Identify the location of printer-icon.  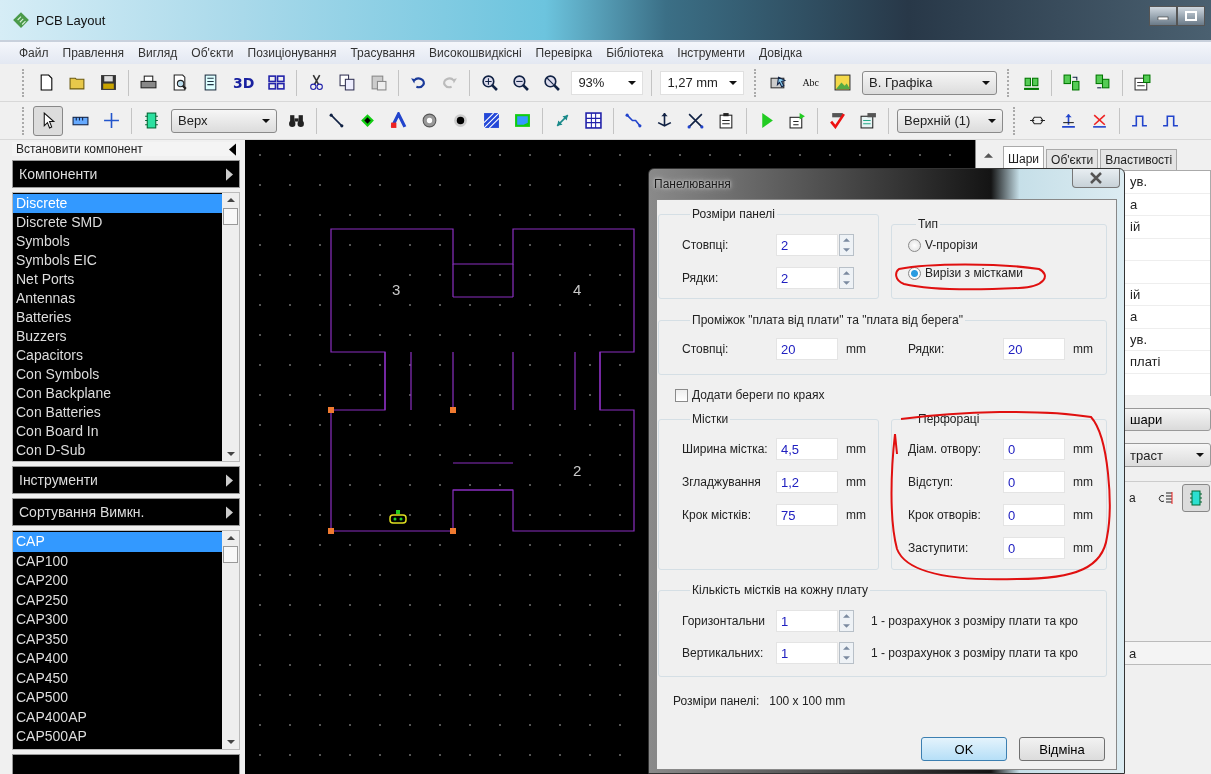
(148, 82).